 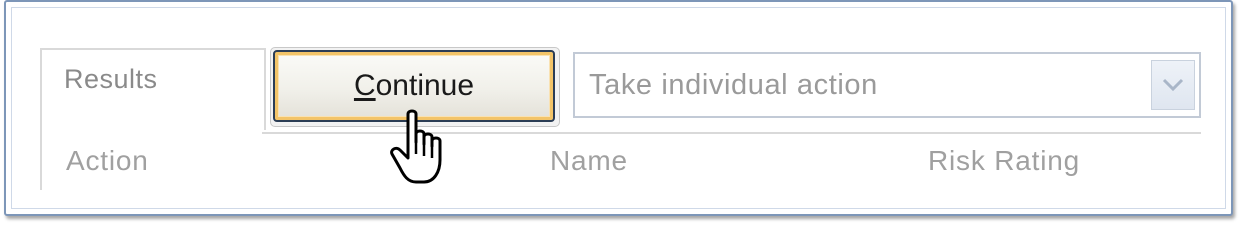 I want to click on continue-button-label-rest: ontinue, so click(x=425, y=85).